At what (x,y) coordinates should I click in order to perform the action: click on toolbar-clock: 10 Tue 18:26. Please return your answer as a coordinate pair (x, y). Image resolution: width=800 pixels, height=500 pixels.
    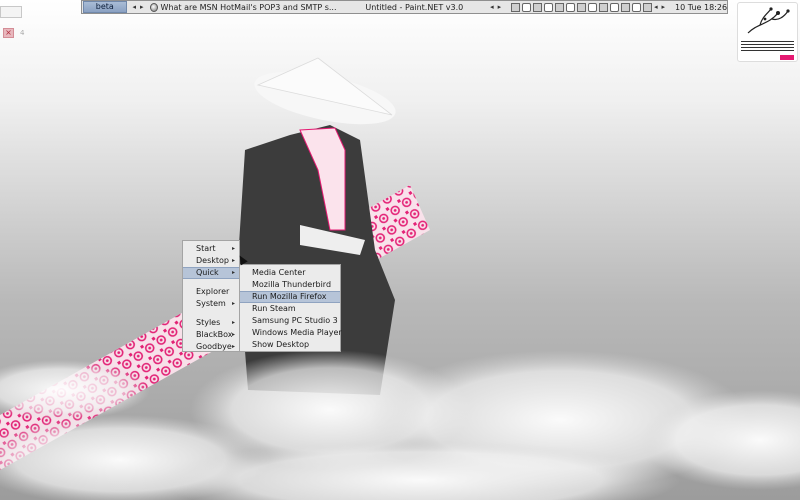
    Looking at the image, I should click on (701, 7).